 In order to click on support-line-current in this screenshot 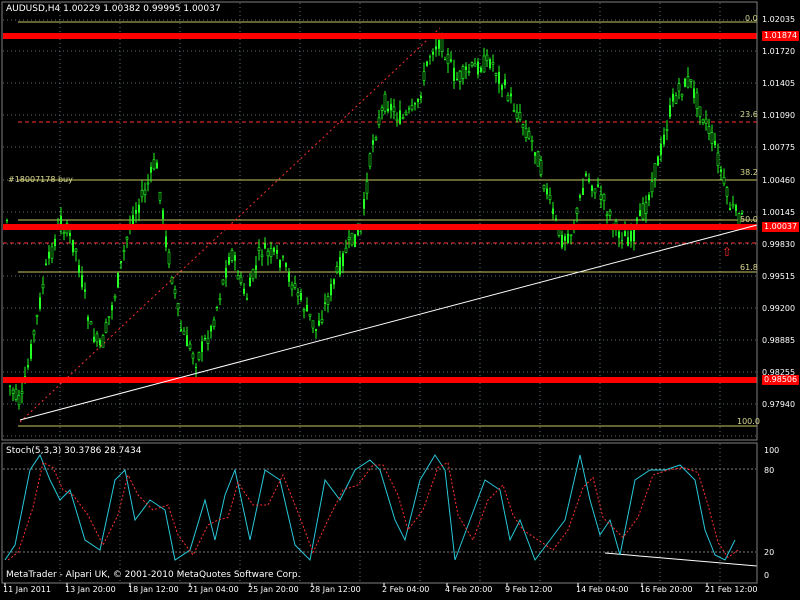, I will do `click(380, 227)`.